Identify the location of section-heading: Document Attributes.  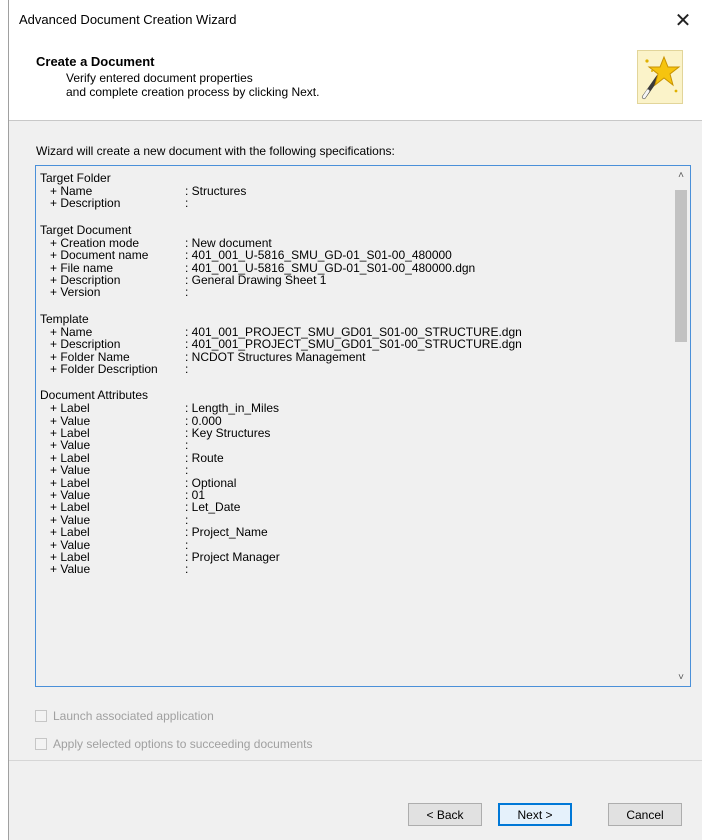
(94, 395).